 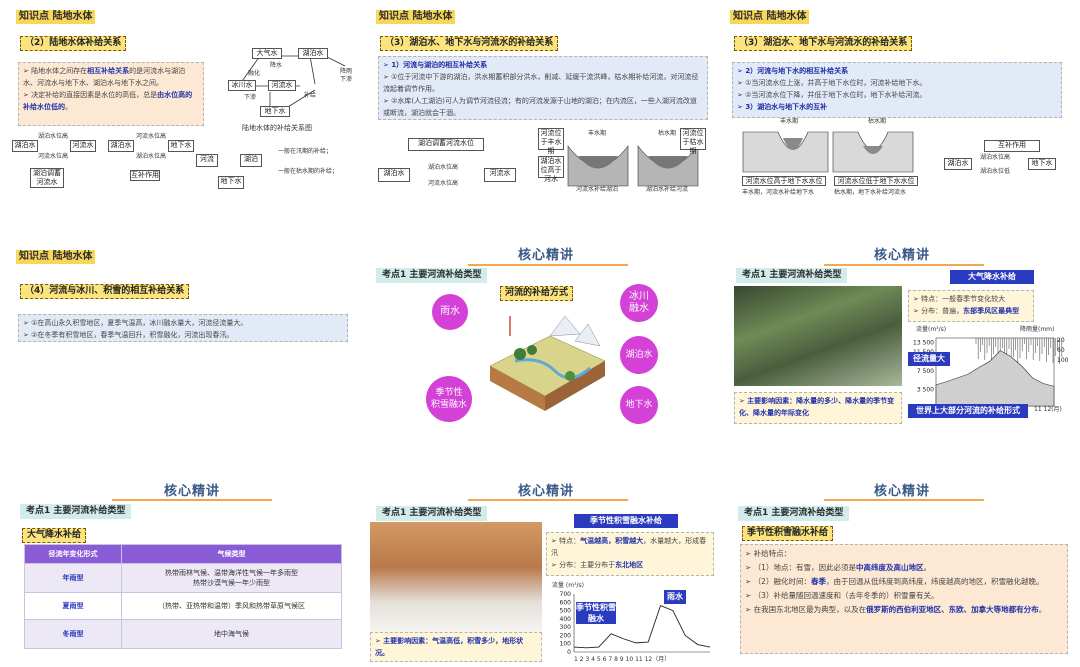 I want to click on feature-note: ➢ 特点：一般春季节变化较大 ➢ 分布：普遍，东部季风区最典型, so click(x=971, y=306).